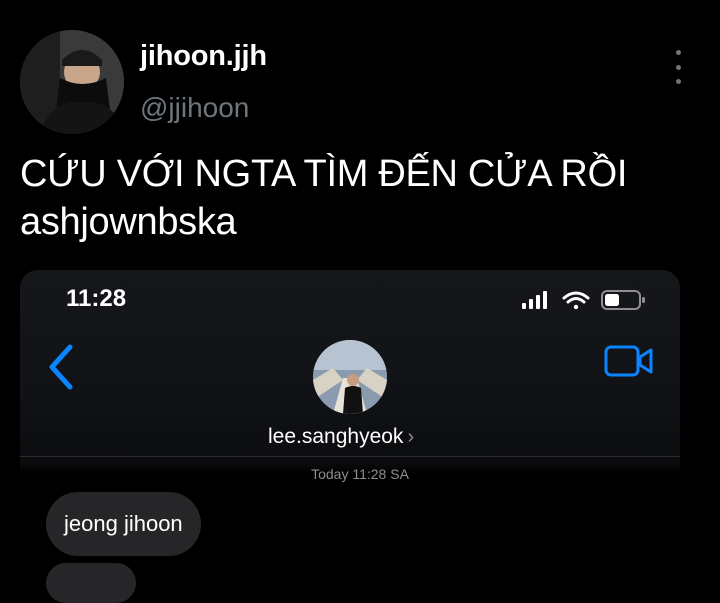  Describe the element at coordinates (96, 298) in the screenshot. I see `status-bar-time: 11:28` at that location.